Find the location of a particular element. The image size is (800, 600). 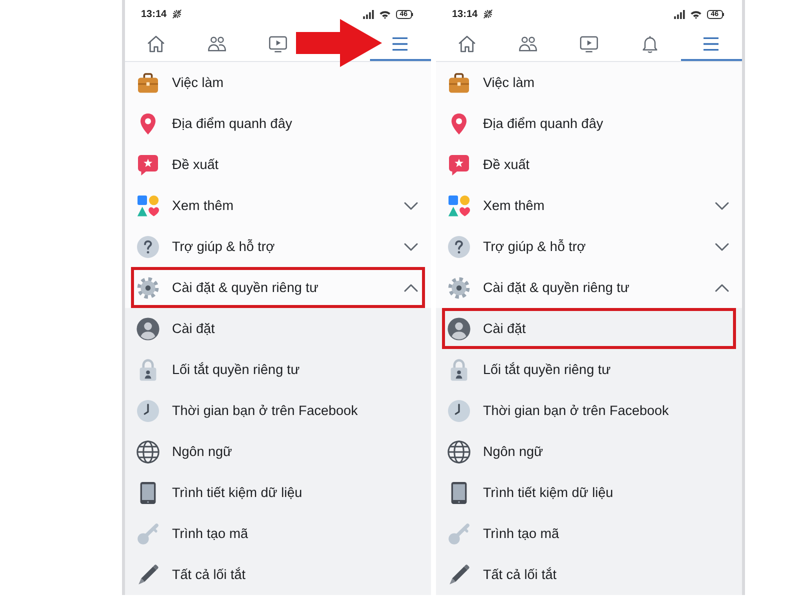

bell-icon is located at coordinates (650, 44).